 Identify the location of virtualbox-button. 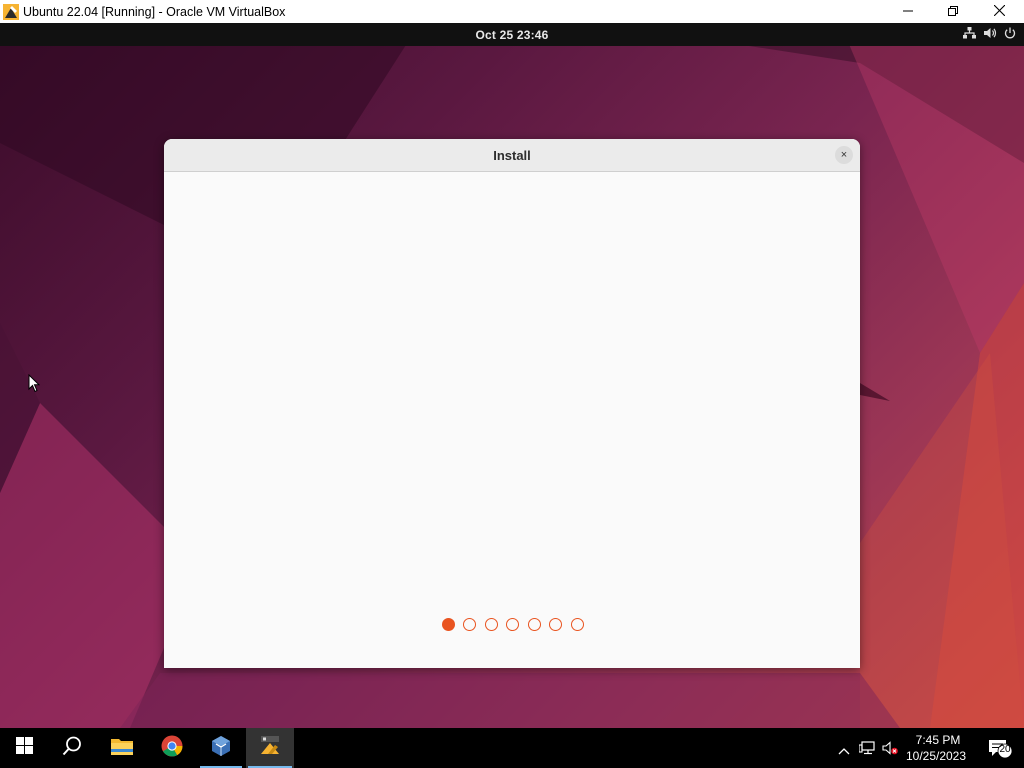
(221, 748).